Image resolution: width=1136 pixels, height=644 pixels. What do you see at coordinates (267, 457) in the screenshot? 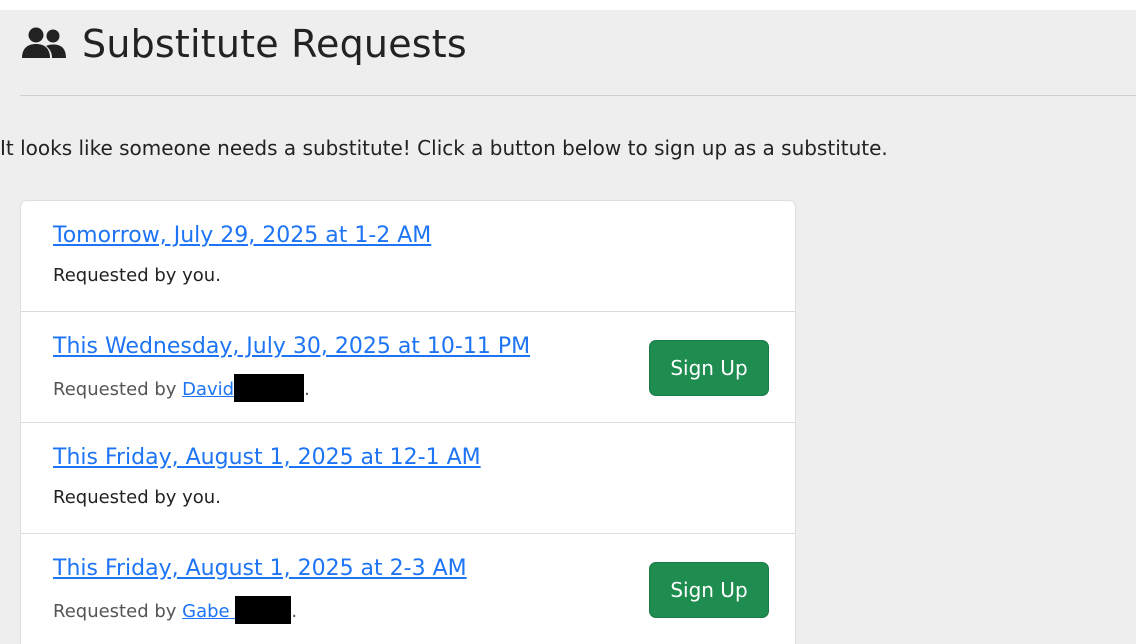
I see `request-date-link: This Friday, August 1, 2025 at 12-1 AM` at bounding box center [267, 457].